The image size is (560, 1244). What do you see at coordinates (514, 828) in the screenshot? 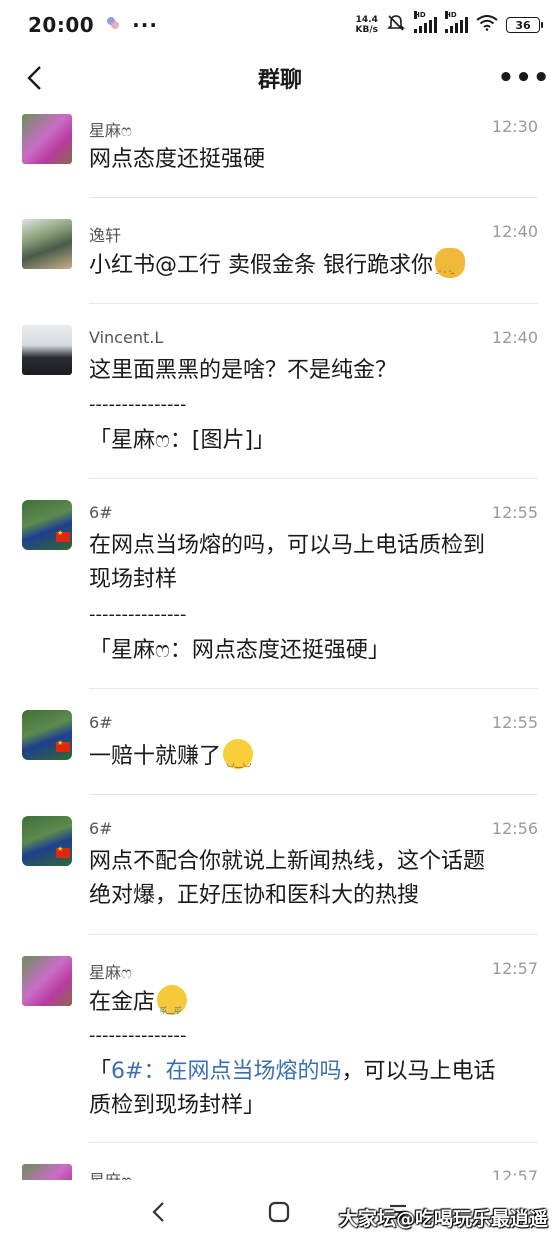
I see `message-time: 12:56` at bounding box center [514, 828].